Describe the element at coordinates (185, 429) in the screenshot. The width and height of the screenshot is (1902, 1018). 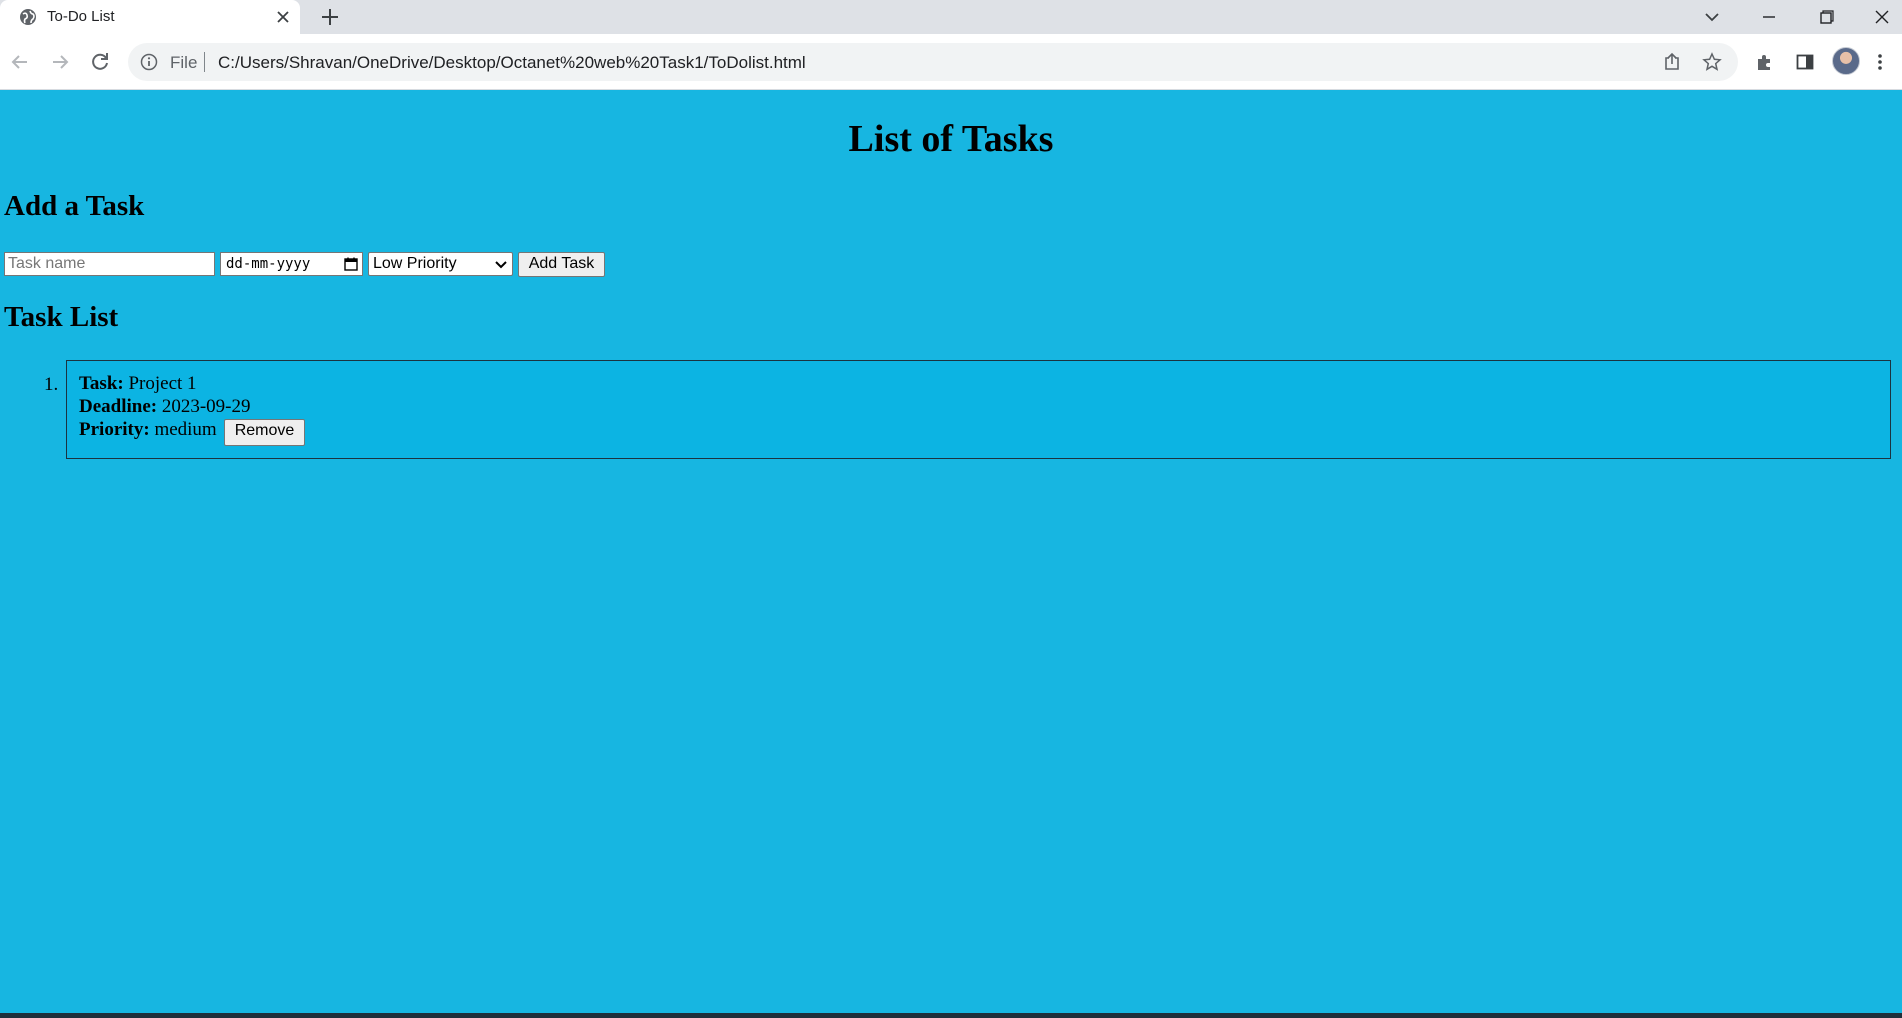
I see `priority-value: medium` at that location.